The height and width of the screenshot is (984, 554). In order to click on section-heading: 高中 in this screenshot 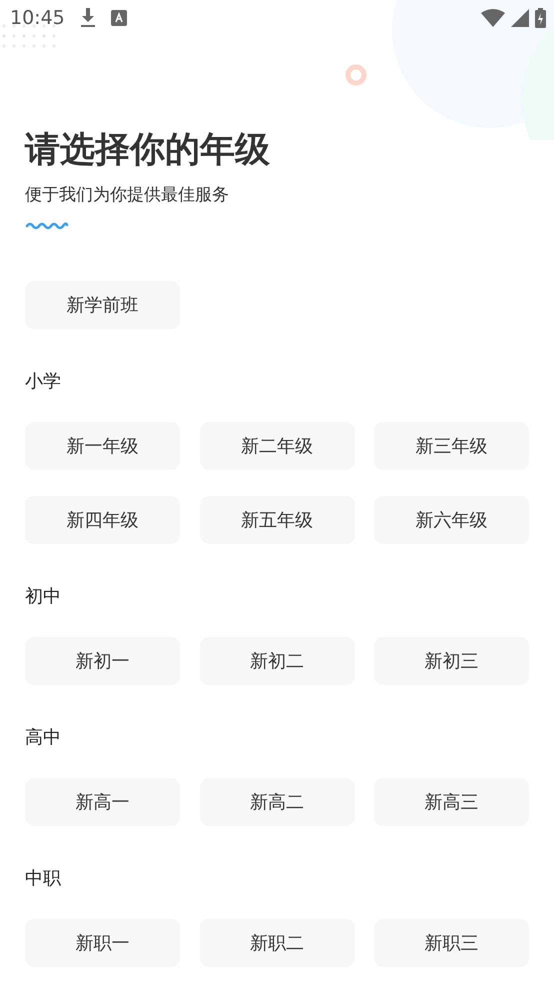, I will do `click(43, 738)`.